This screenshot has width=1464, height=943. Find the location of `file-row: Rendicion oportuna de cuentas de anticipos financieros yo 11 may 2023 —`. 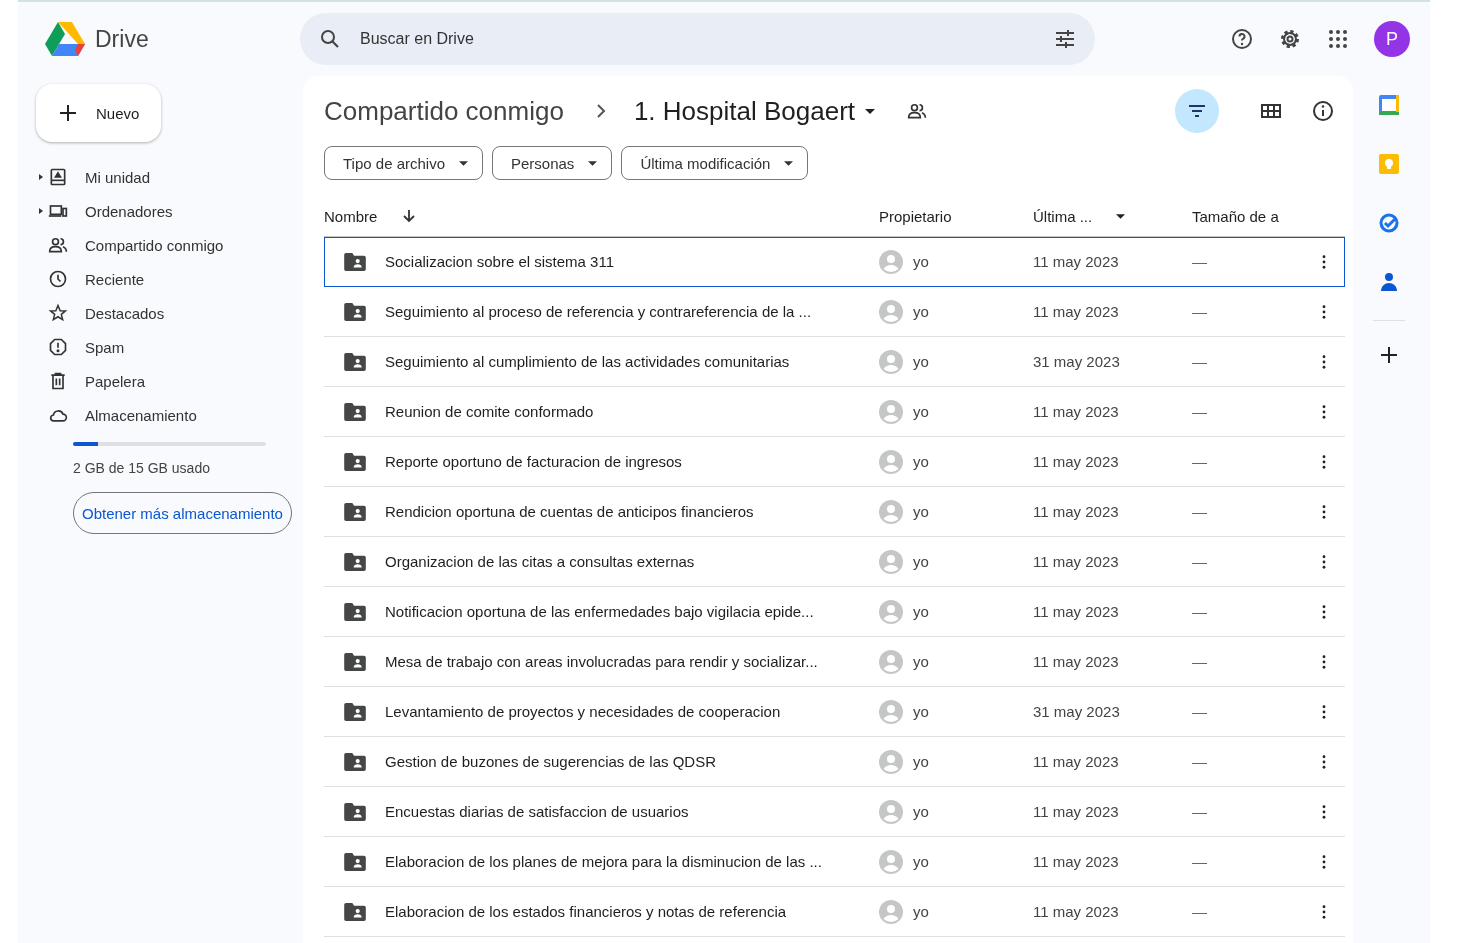

file-row: Rendicion oportuna de cuentas de anticipos financieros yo 11 may 2023 — is located at coordinates (834, 512).